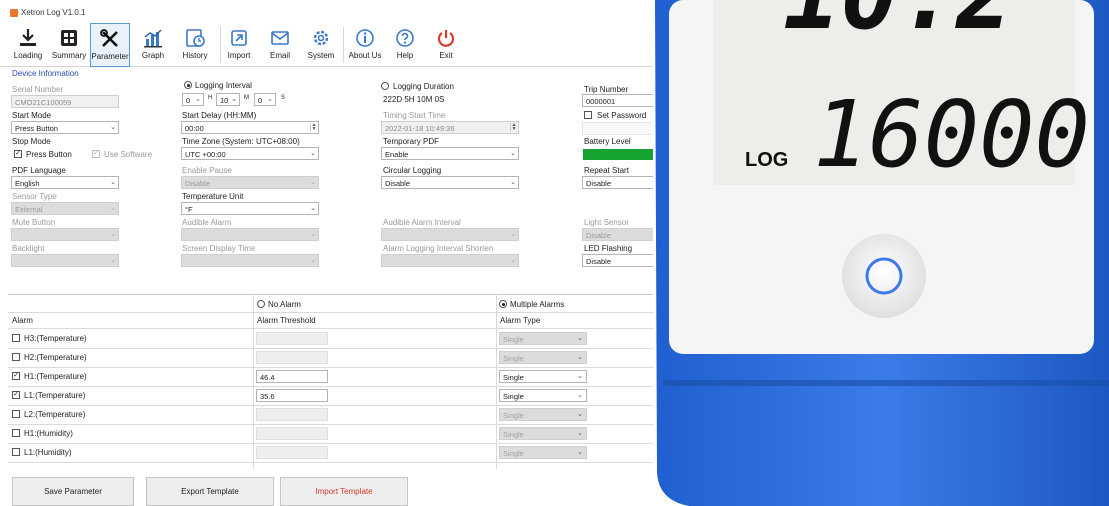  What do you see at coordinates (65, 182) in the screenshot?
I see `pdf-language-select: English ⌄` at bounding box center [65, 182].